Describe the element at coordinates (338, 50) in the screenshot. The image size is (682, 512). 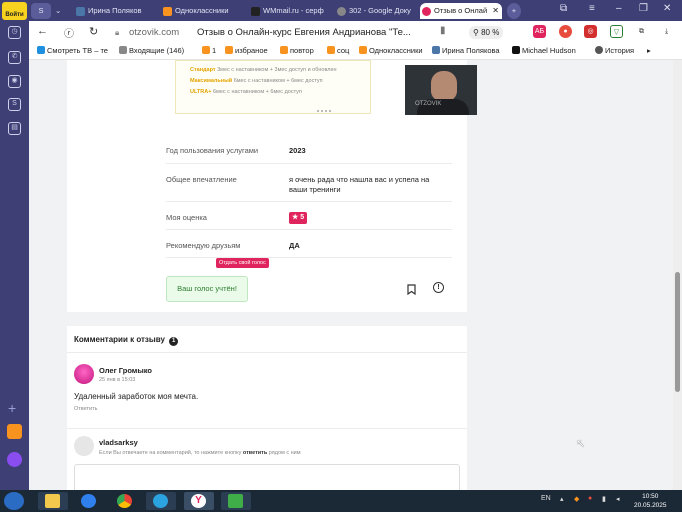
I see `bookmark-soc: соц` at that location.